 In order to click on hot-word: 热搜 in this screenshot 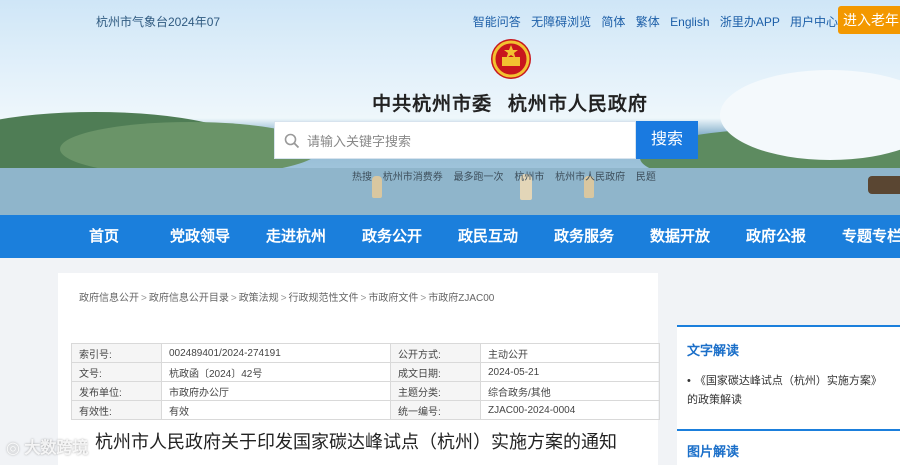, I will do `click(362, 177)`.